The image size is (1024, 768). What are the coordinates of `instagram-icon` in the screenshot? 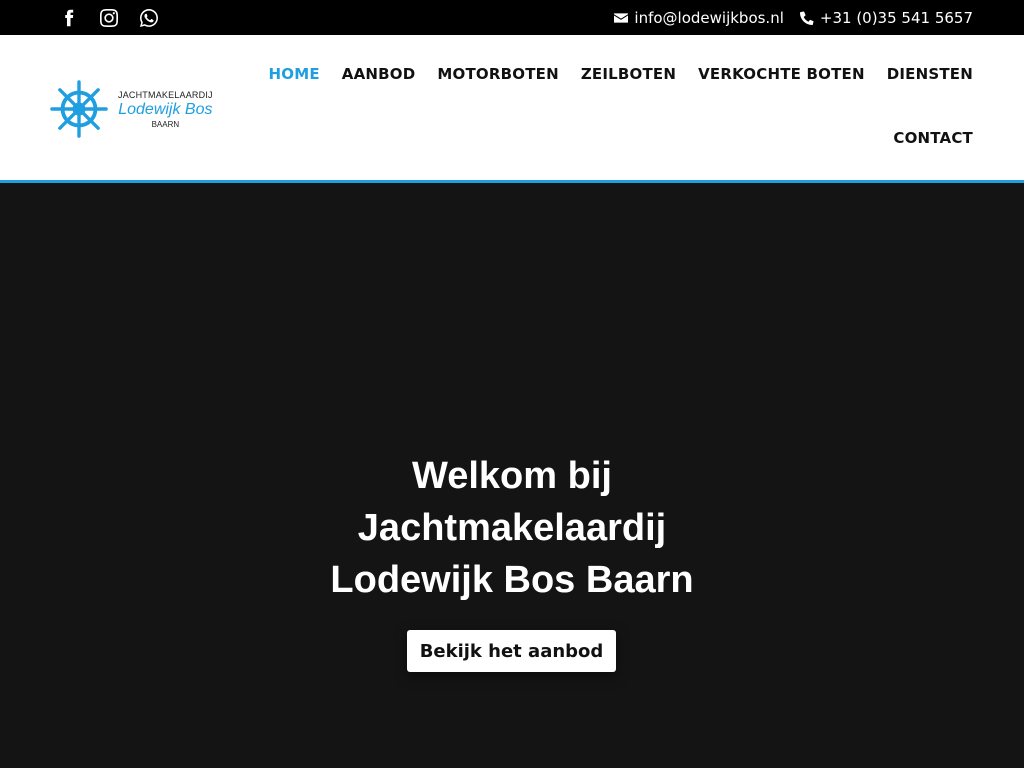 It's located at (109, 18).